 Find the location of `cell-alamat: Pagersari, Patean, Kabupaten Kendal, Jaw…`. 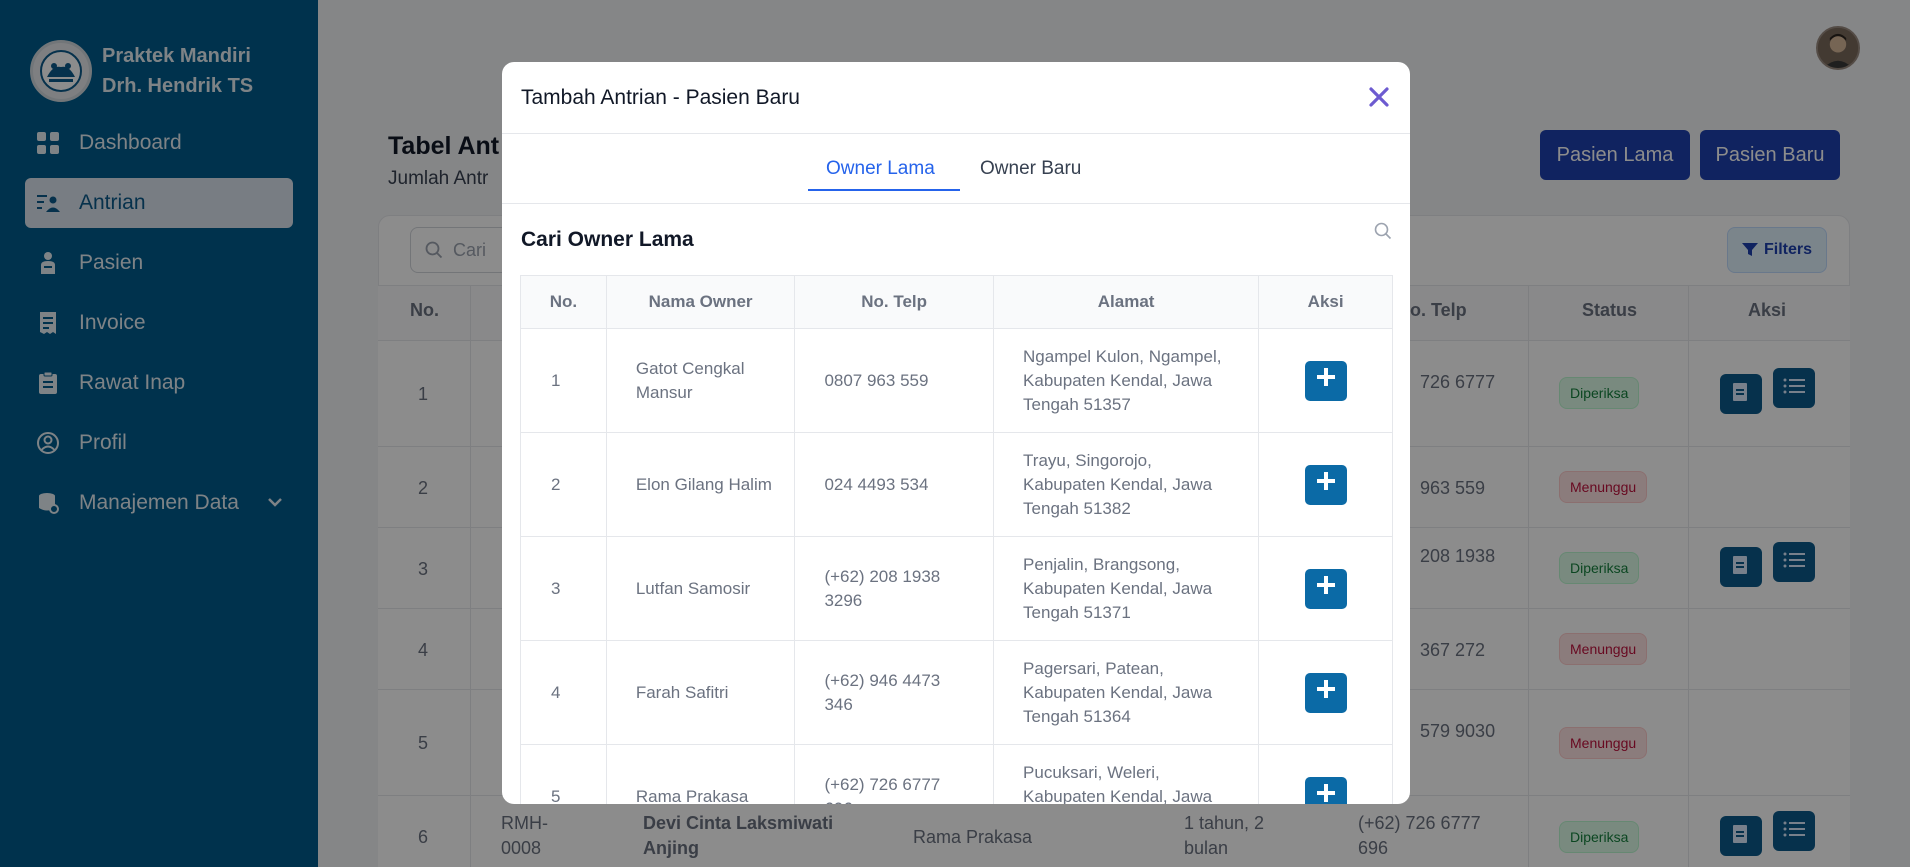

cell-alamat: Pagersari, Patean, Kabupaten Kendal, Jaw… is located at coordinates (1127, 692).